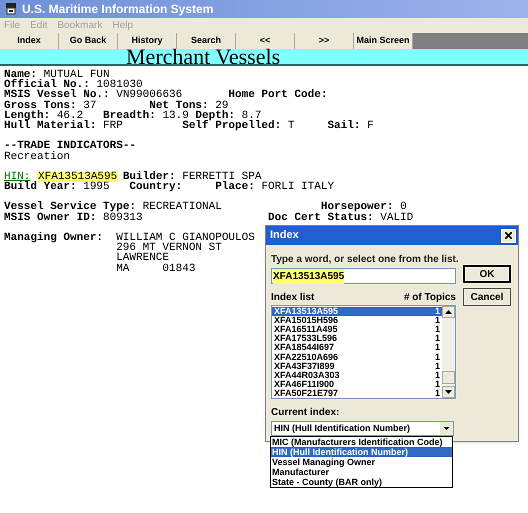  Describe the element at coordinates (235, 187) in the screenshot. I see `field-label: Place:` at that location.